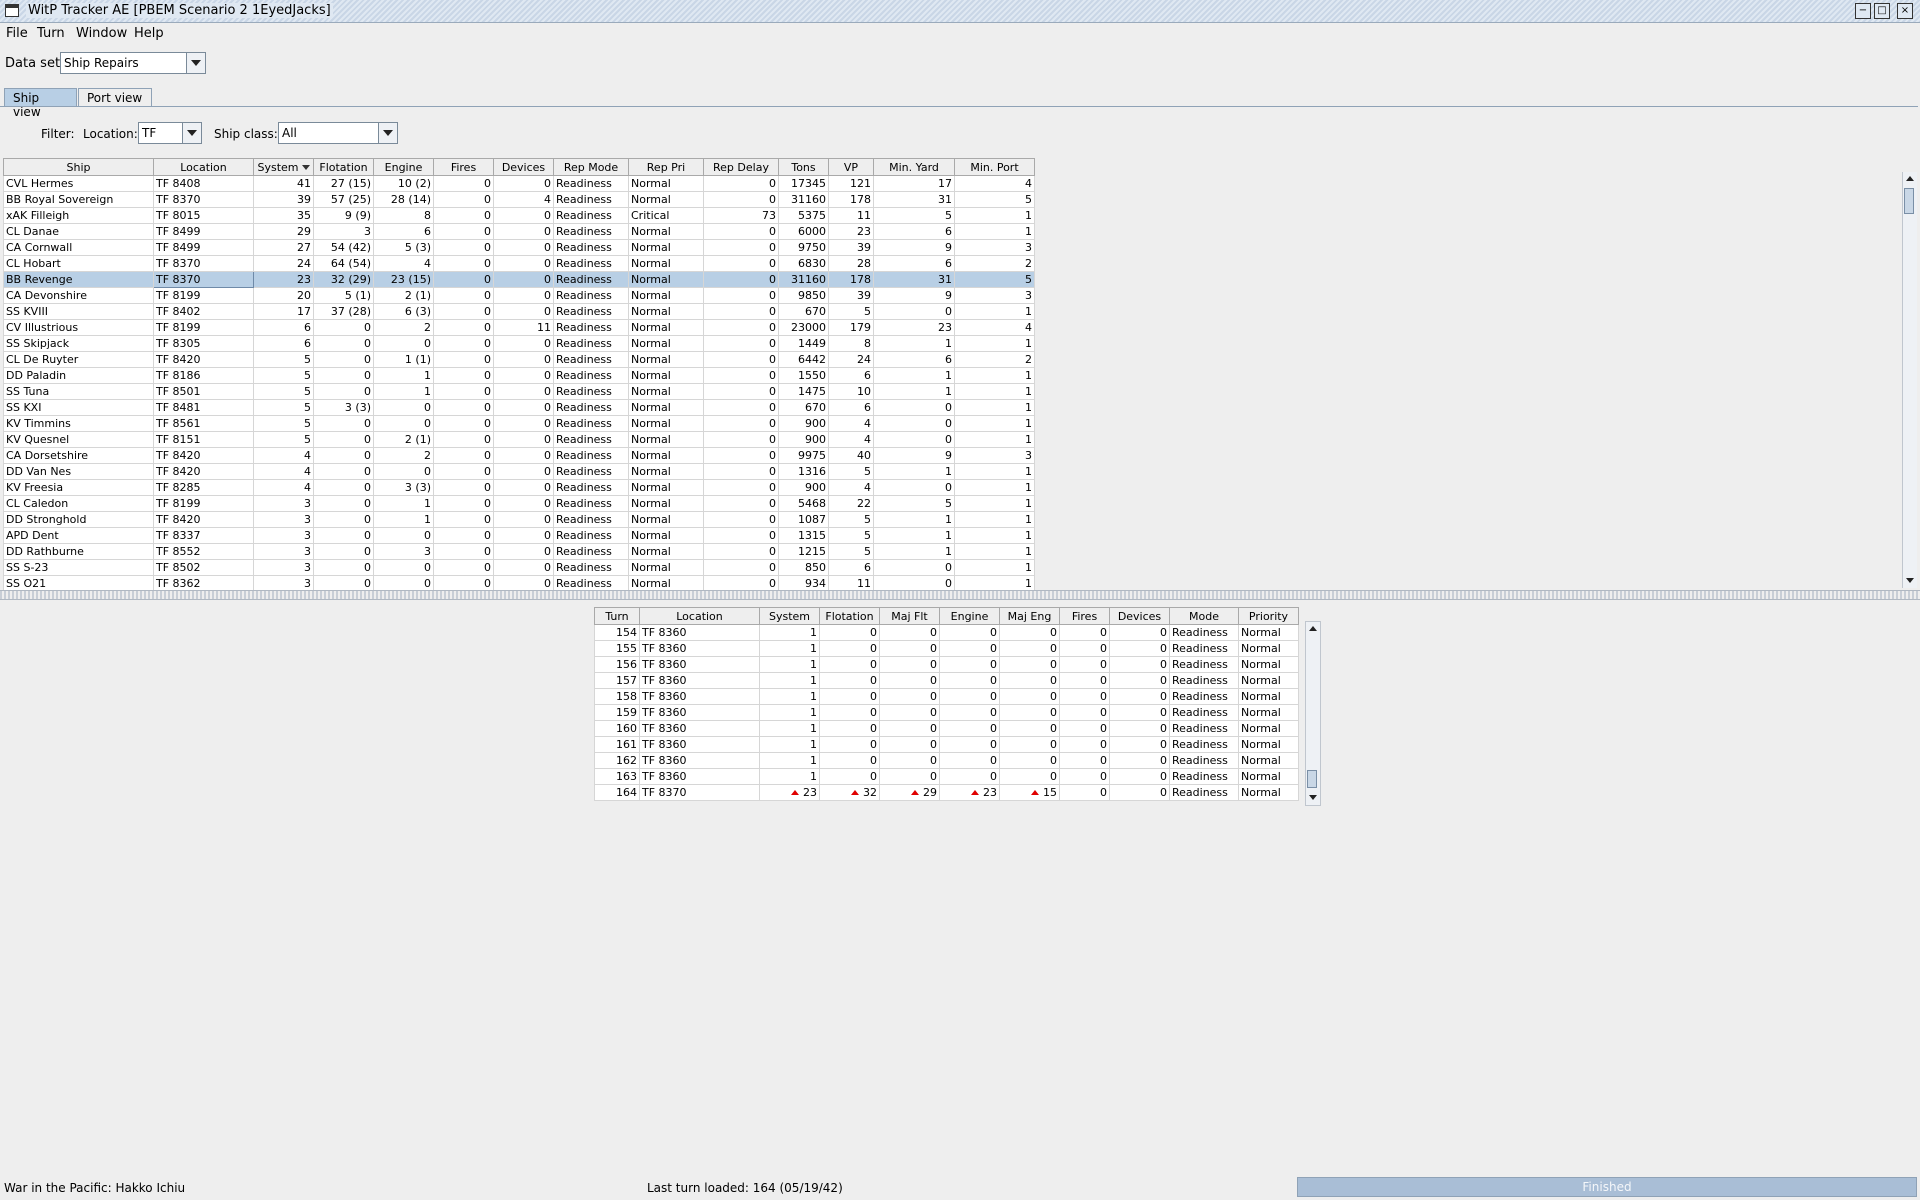 Image resolution: width=1920 pixels, height=1200 pixels. Describe the element at coordinates (909, 792) in the screenshot. I see `history-cell: 29` at that location.